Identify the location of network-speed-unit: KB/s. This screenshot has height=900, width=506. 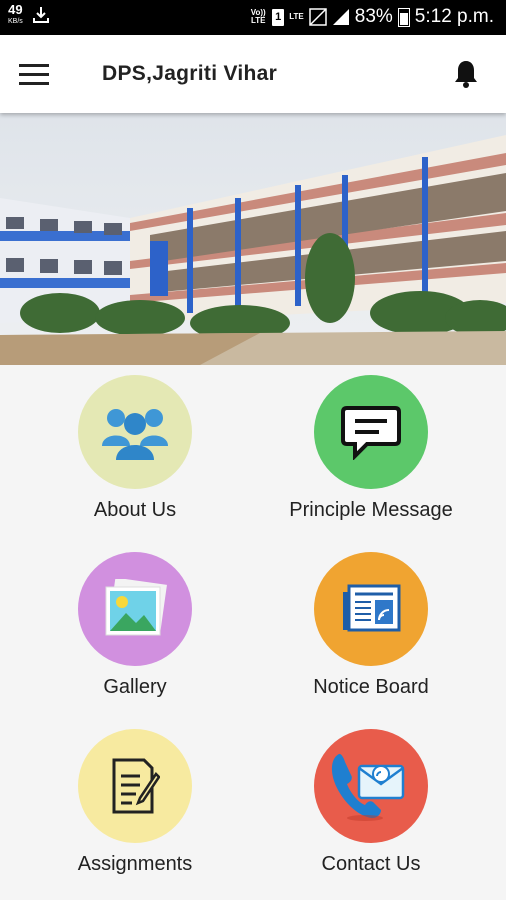
(15, 21).